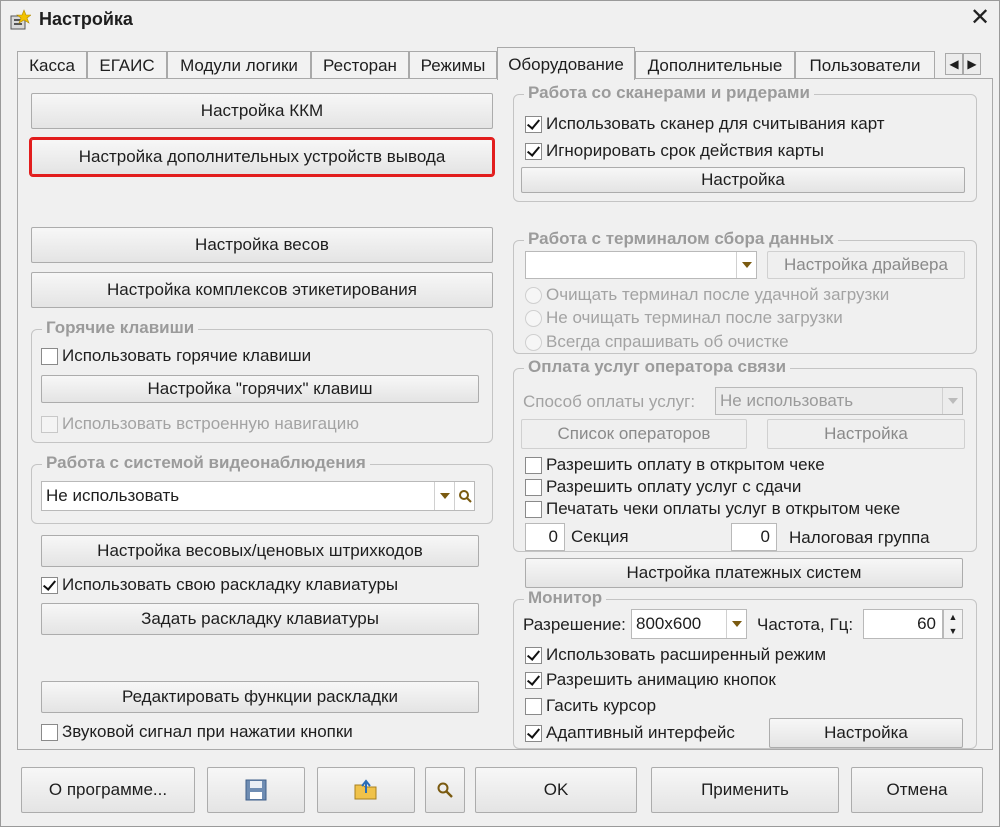 Image resolution: width=1000 pixels, height=827 pixels. I want to click on payment-systems-button: Настройка платежных систем, so click(744, 573).